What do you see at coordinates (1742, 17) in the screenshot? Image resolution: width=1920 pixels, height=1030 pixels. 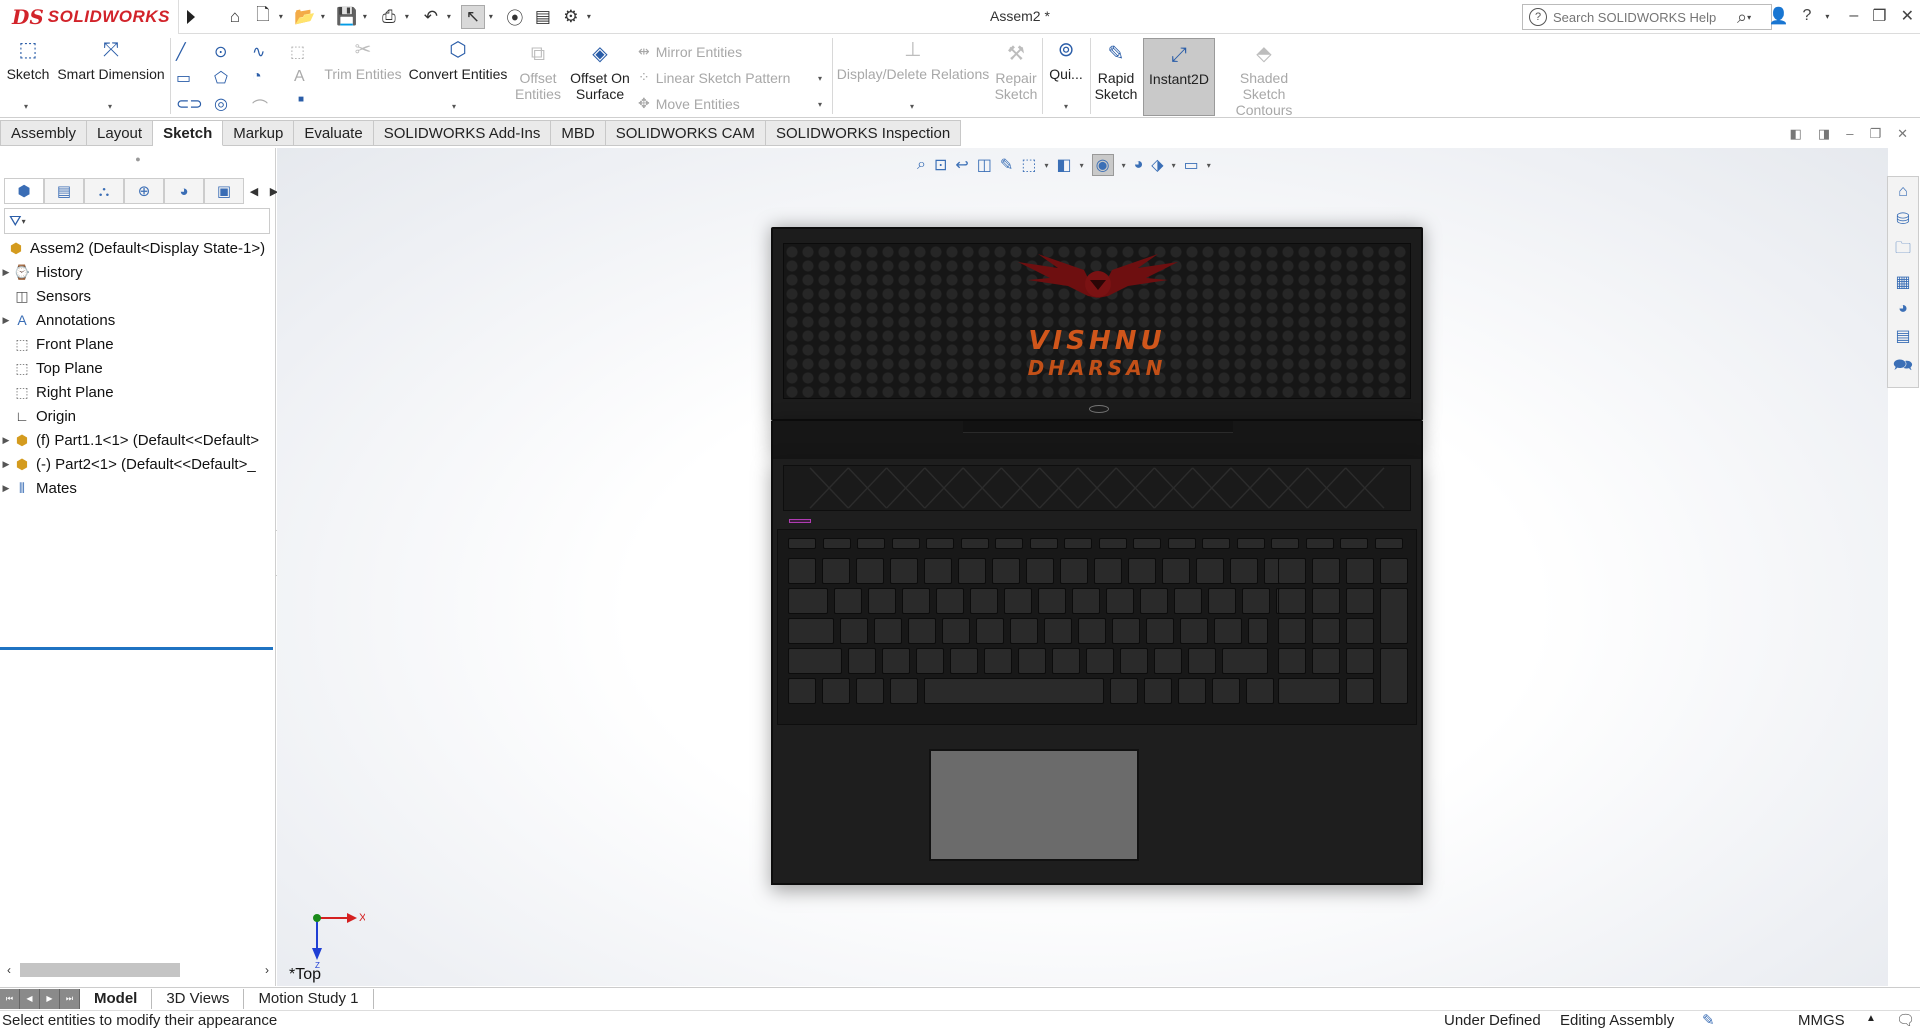 I see `search-icon: ⌕` at bounding box center [1742, 17].